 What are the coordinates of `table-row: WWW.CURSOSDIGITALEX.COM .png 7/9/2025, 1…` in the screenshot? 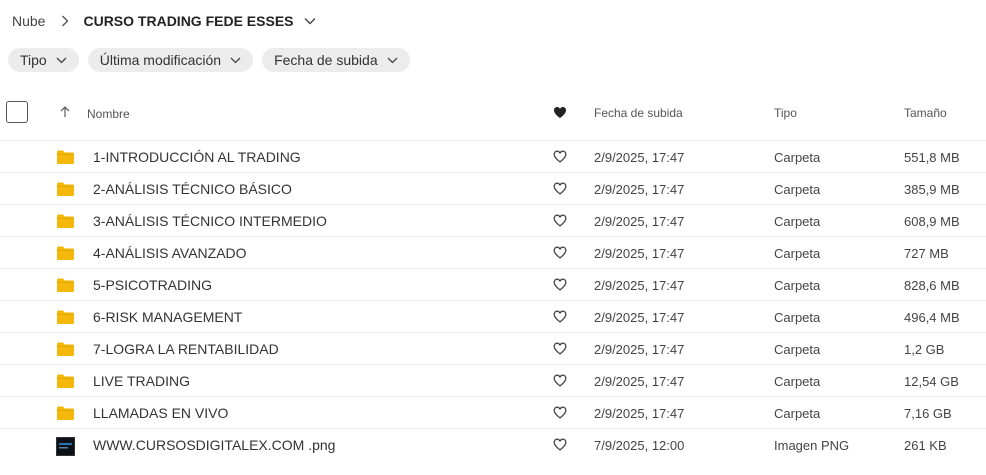 It's located at (493, 444).